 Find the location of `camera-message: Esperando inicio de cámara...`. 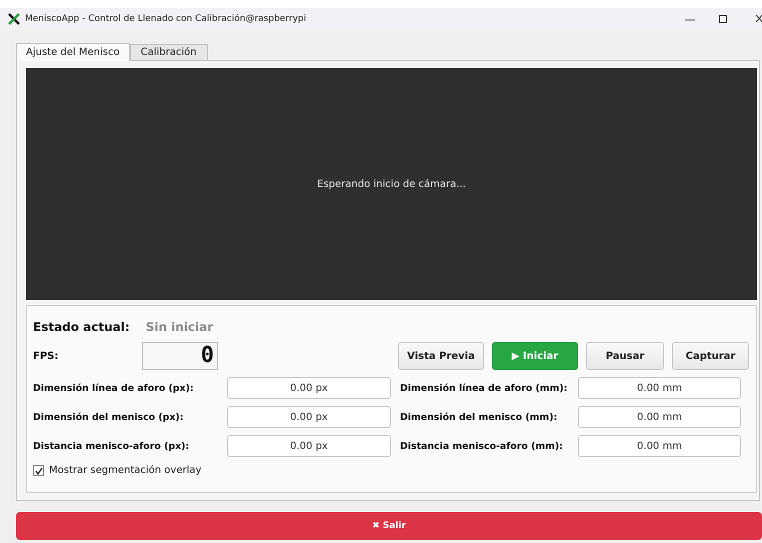

camera-message: Esperando inicio de cámara... is located at coordinates (391, 184).